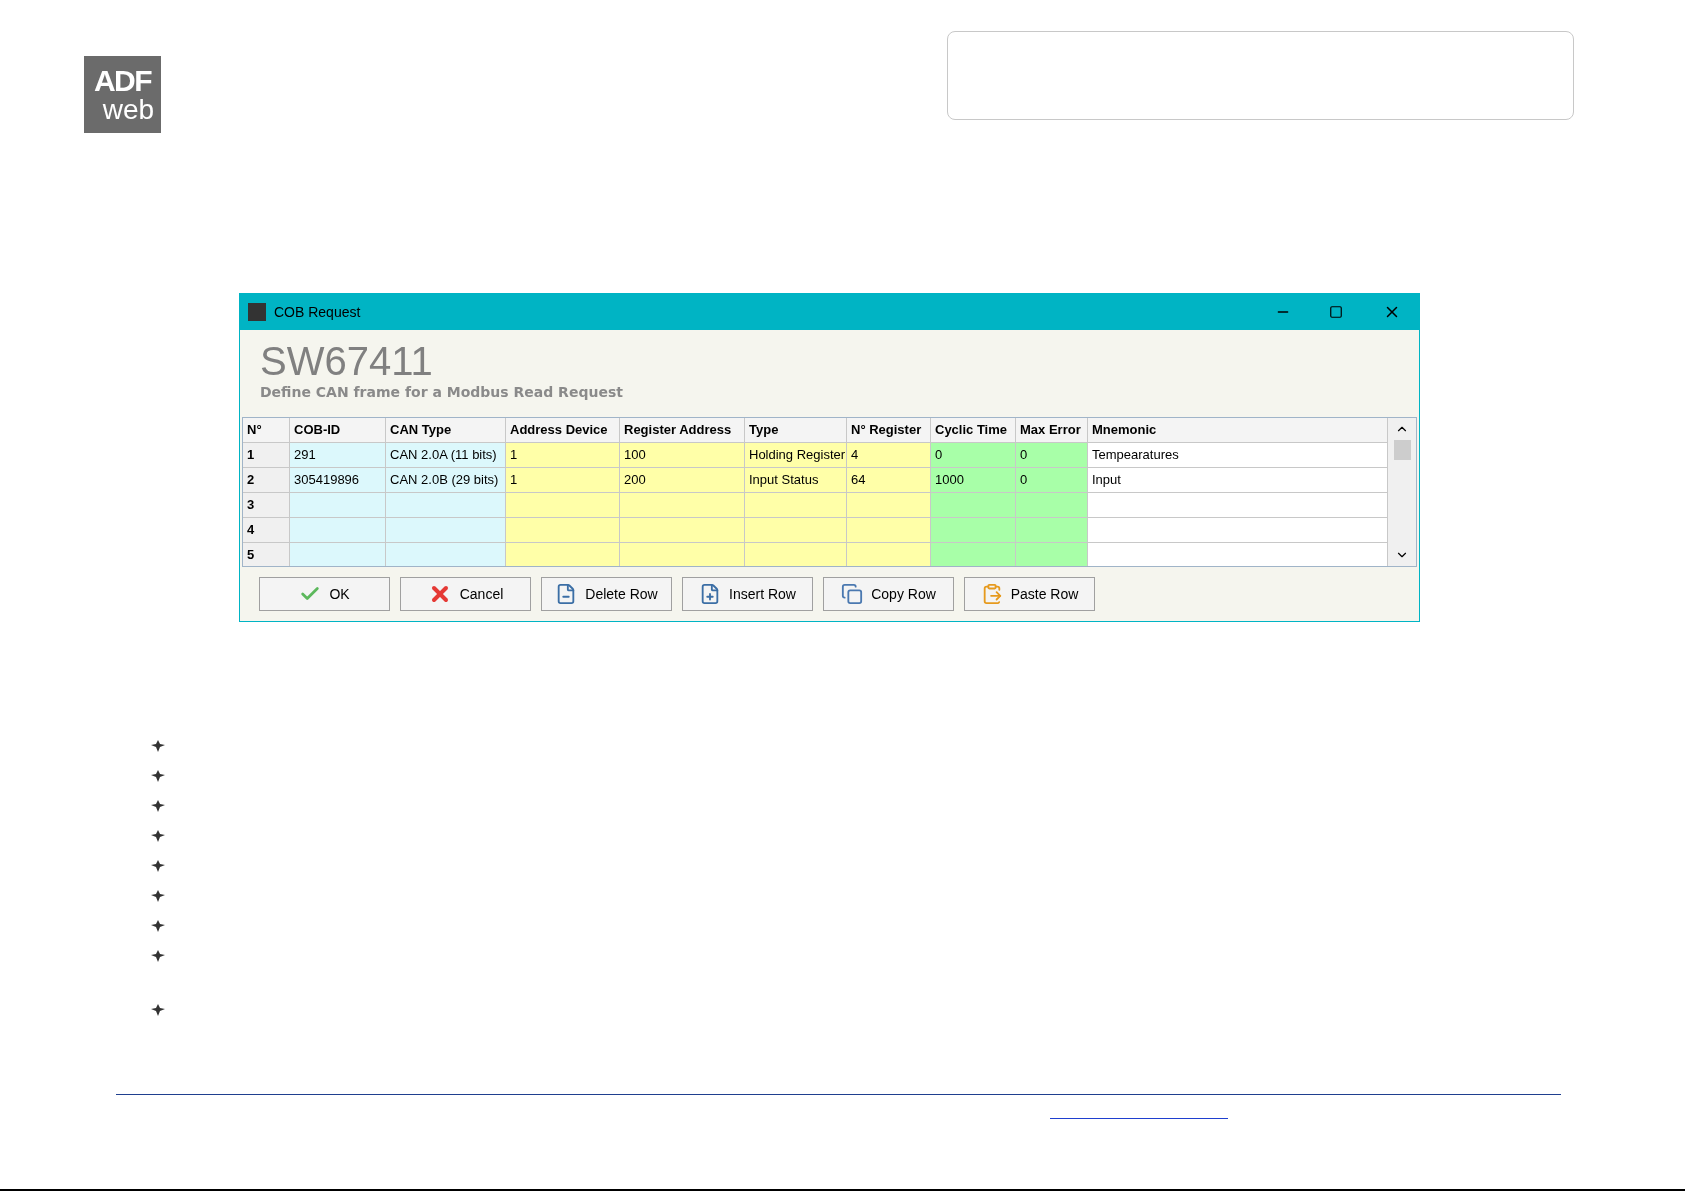 The image size is (1685, 1191). I want to click on copy-icon, so click(852, 594).